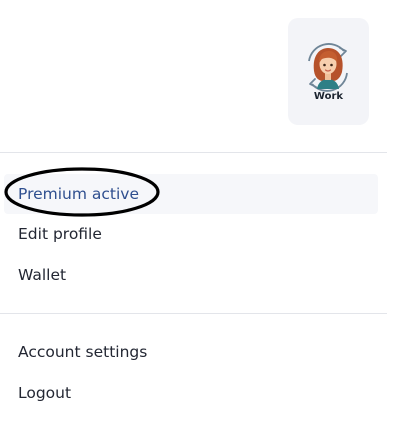 This screenshot has height=445, width=405. I want to click on switch-profile-icon, so click(328, 67).